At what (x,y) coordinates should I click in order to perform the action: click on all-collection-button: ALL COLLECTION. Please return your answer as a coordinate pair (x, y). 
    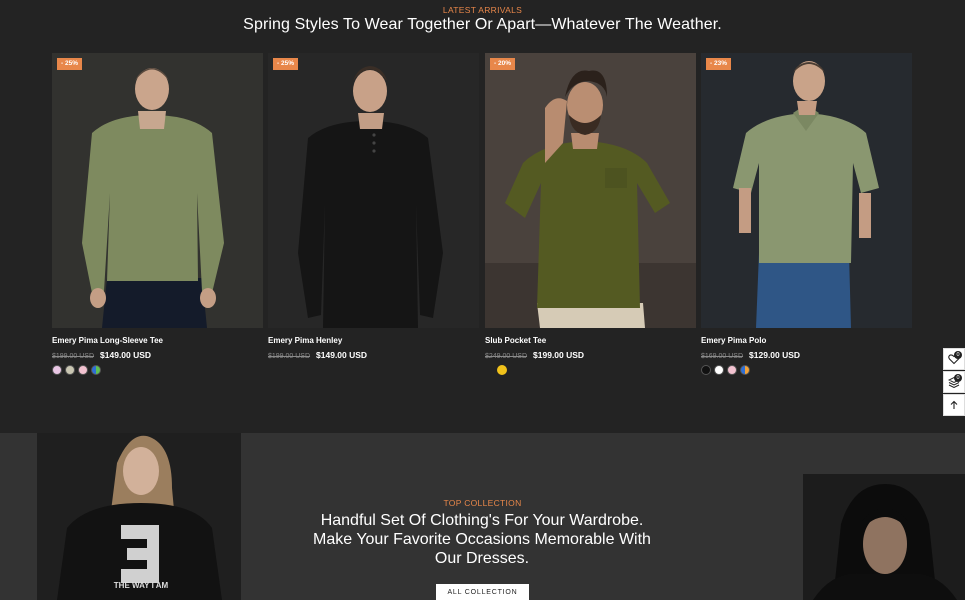
    Looking at the image, I should click on (482, 592).